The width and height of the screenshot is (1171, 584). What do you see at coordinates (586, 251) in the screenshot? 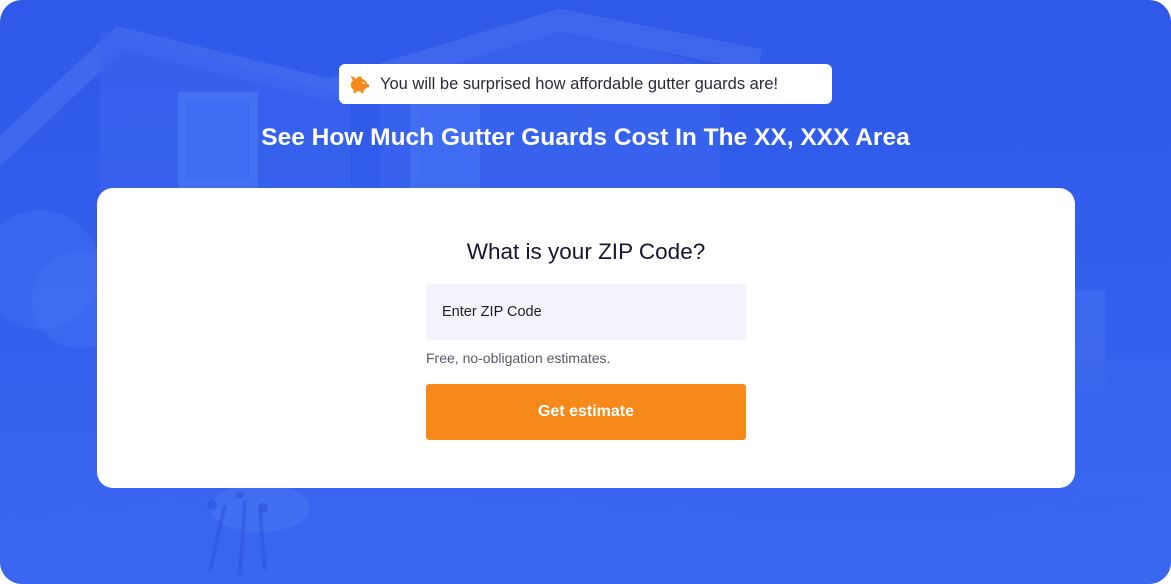
I see `form-question: What is your ZIP Code?` at bounding box center [586, 251].